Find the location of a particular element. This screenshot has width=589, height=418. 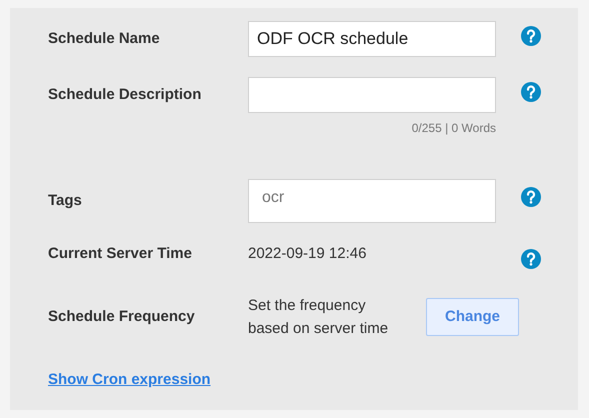

field-label: Schedule Name is located at coordinates (104, 38).